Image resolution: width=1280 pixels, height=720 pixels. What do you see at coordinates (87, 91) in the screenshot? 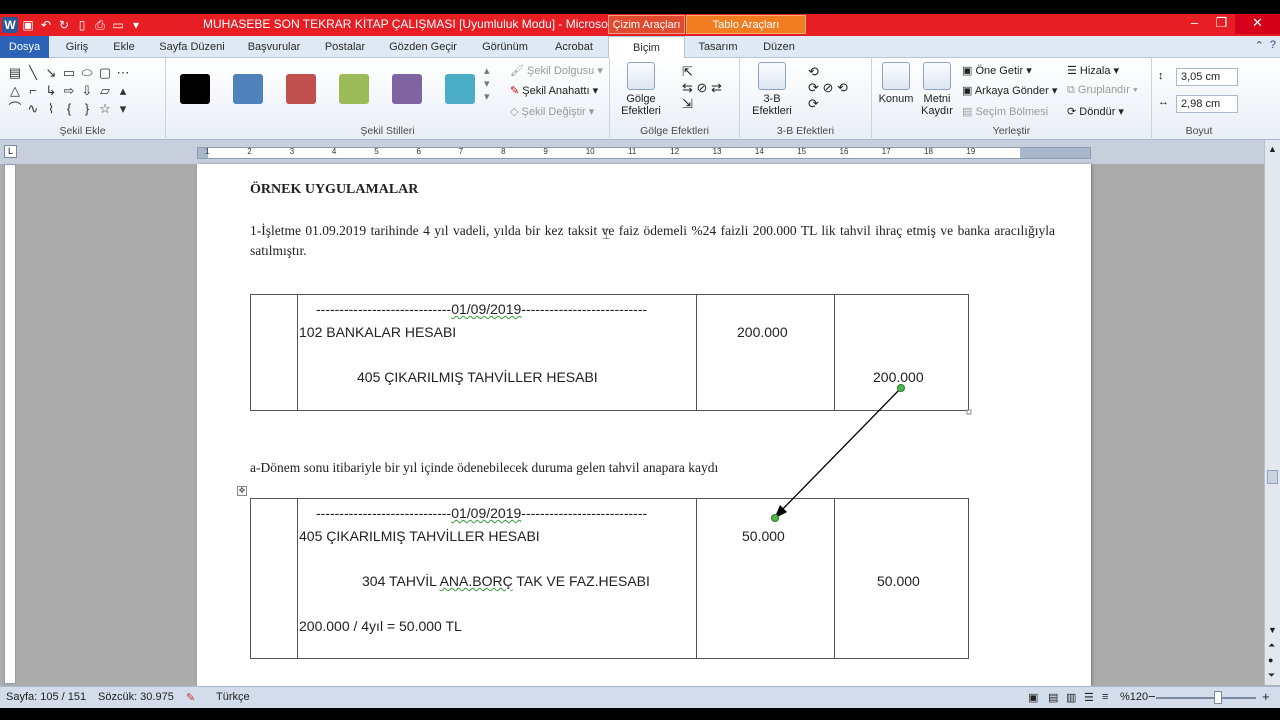
I see `down-arrow-icon: ⇩` at bounding box center [87, 91].